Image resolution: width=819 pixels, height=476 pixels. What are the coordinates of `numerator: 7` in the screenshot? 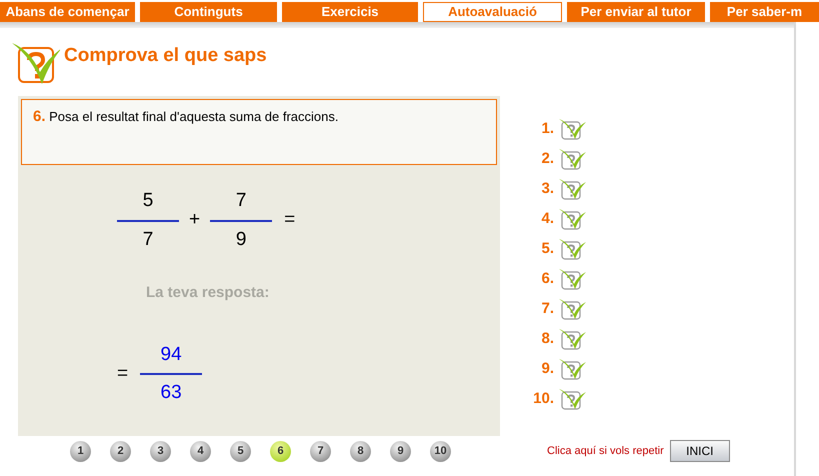 It's located at (241, 200).